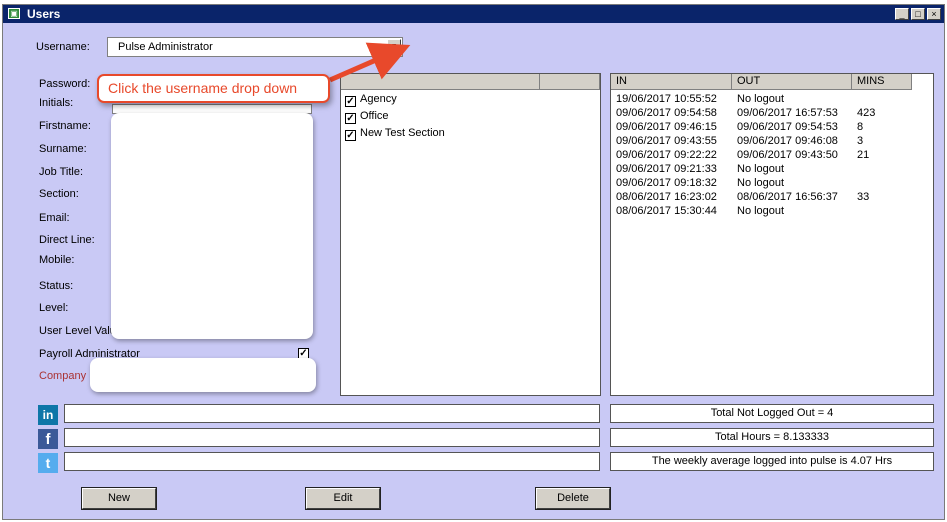 This screenshot has width=947, height=522. What do you see at coordinates (573, 498) in the screenshot?
I see `delete-button: Delete` at bounding box center [573, 498].